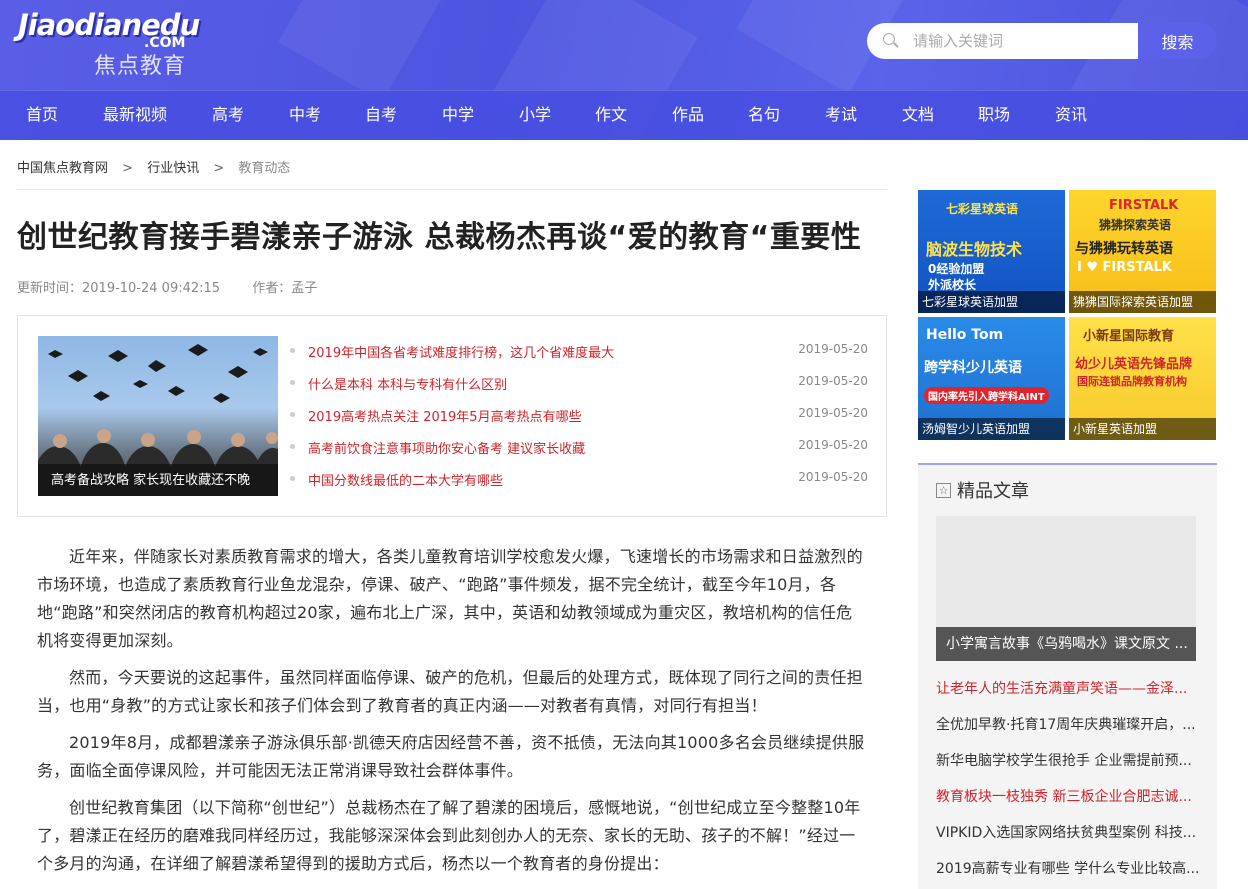 This screenshot has width=1248, height=889. I want to click on ad-line: 狒狒探索英语, so click(1135, 225).